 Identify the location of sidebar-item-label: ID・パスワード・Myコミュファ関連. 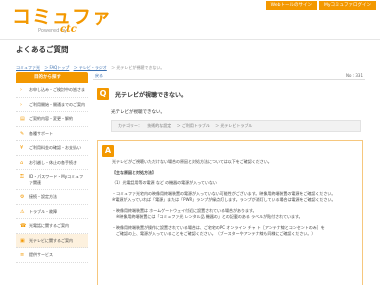
(56, 179).